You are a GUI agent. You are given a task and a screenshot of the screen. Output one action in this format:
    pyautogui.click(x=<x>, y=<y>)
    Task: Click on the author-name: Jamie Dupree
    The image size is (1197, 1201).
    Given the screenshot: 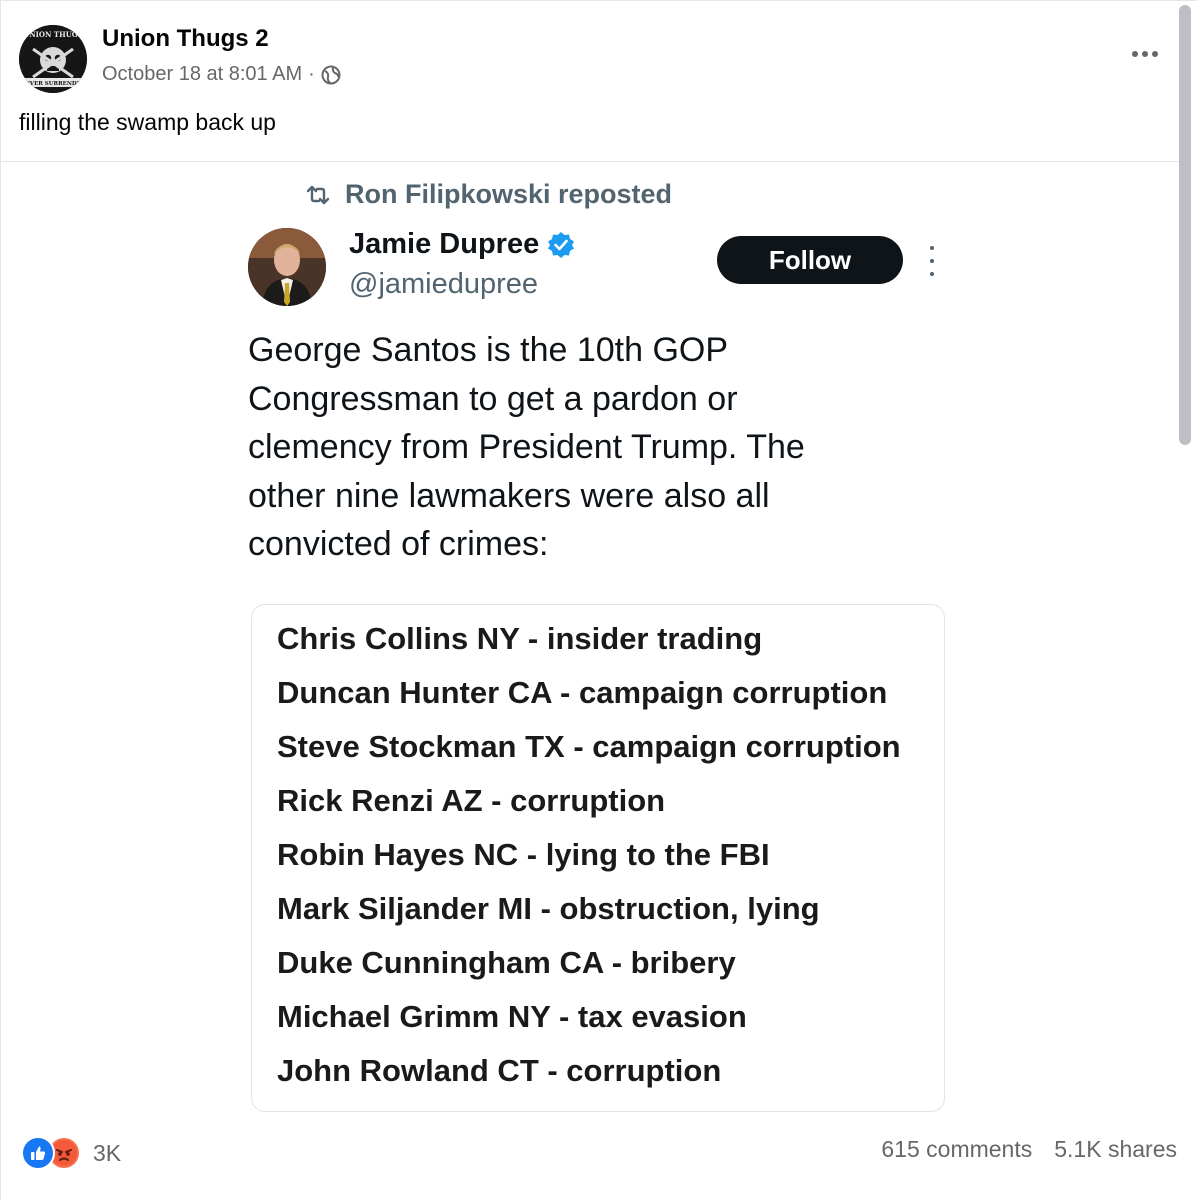 What is the action you would take?
    pyautogui.click(x=444, y=244)
    